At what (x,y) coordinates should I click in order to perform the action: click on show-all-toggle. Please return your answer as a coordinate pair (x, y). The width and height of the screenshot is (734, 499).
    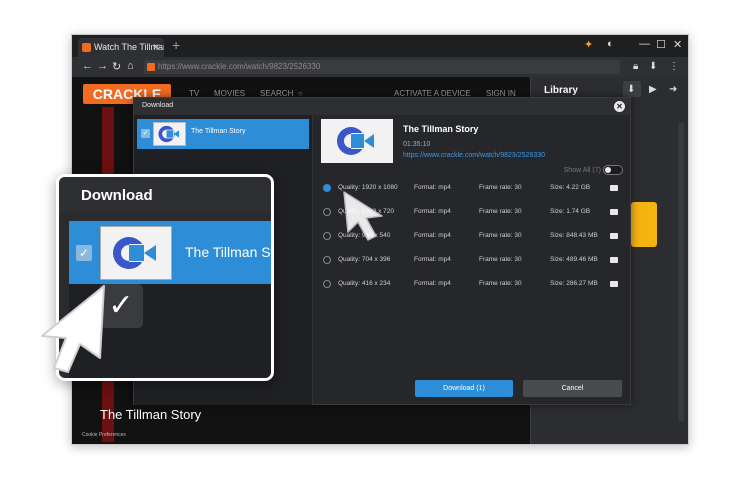
    Looking at the image, I should click on (613, 170).